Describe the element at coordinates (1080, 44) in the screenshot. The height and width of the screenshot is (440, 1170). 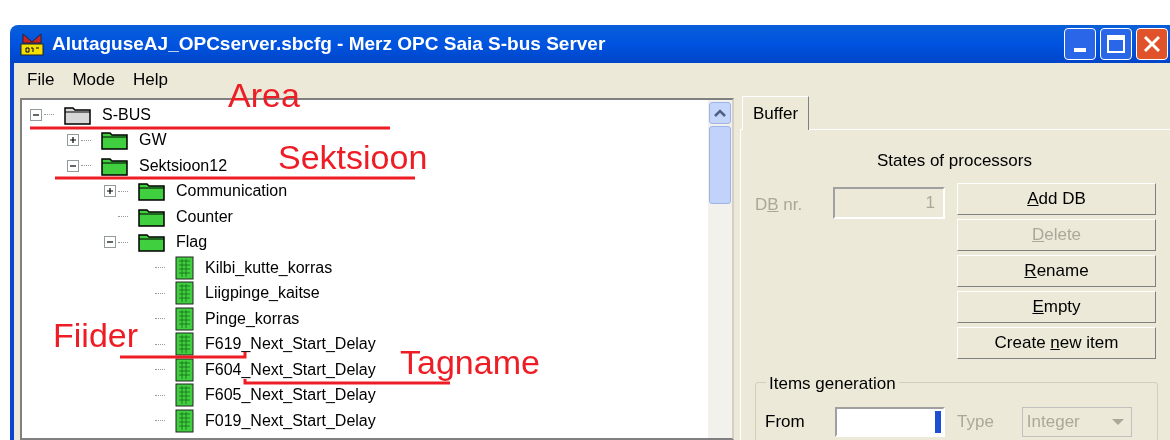
I see `minimize-button` at that location.